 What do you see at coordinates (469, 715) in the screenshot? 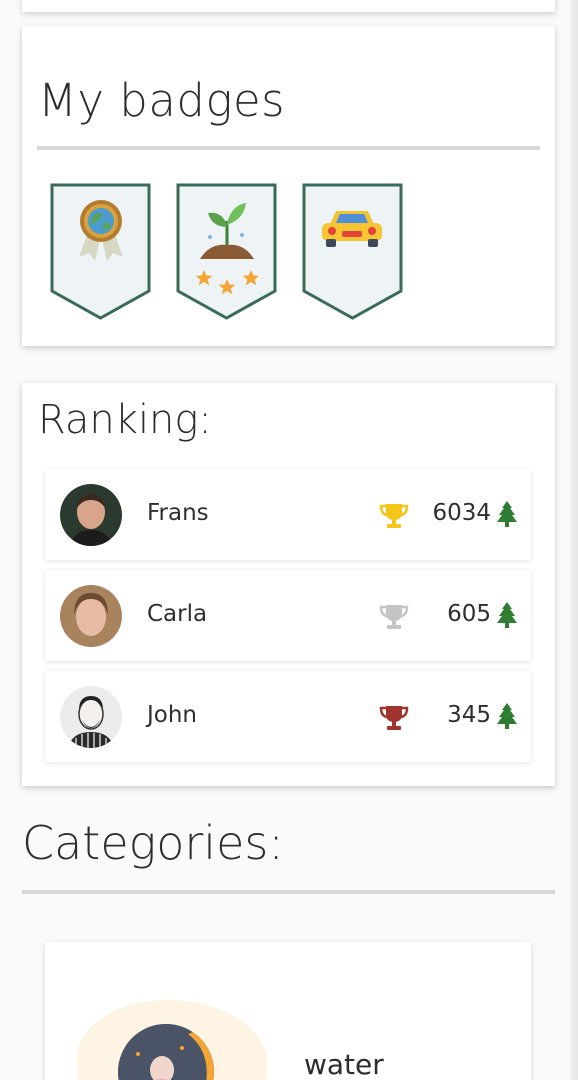
I see `ranking-score: 345` at bounding box center [469, 715].